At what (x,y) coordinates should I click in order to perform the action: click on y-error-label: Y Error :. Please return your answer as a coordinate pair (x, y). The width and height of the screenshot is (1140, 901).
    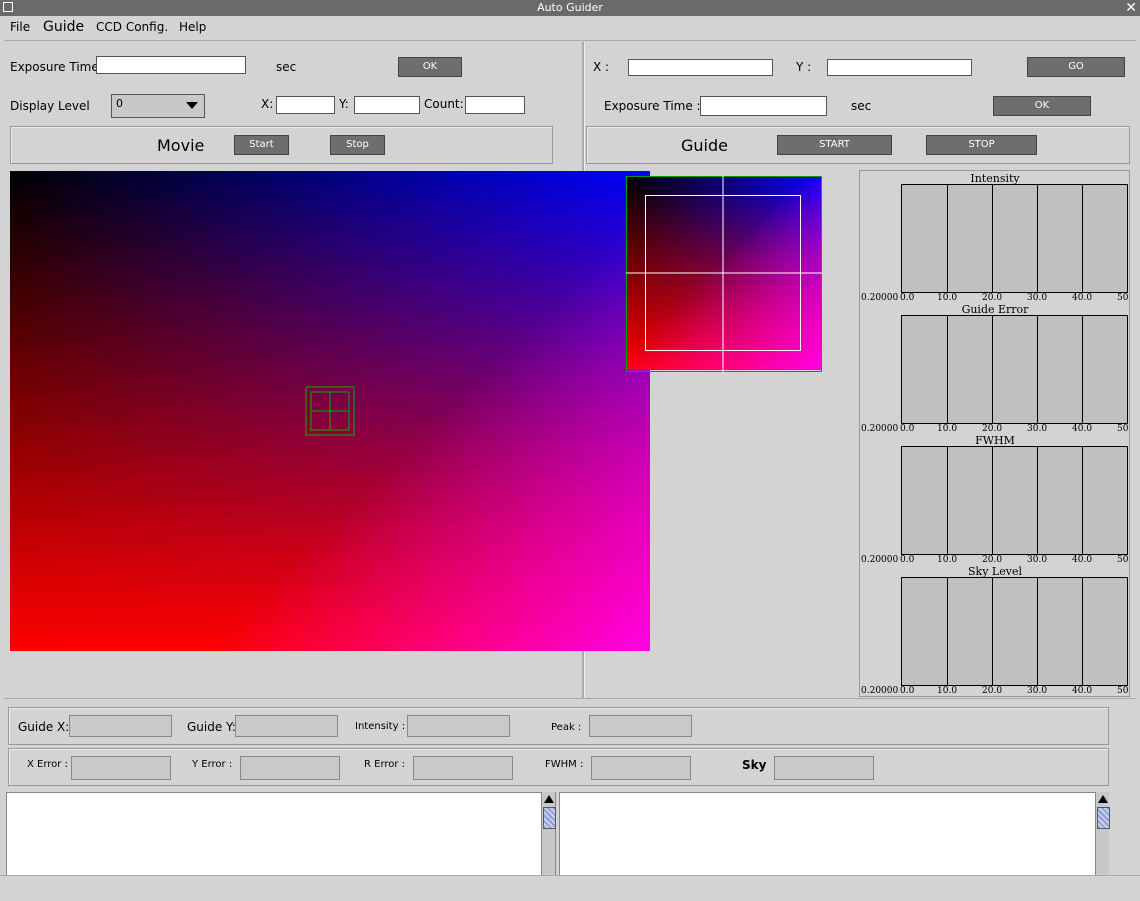
    Looking at the image, I should click on (212, 764).